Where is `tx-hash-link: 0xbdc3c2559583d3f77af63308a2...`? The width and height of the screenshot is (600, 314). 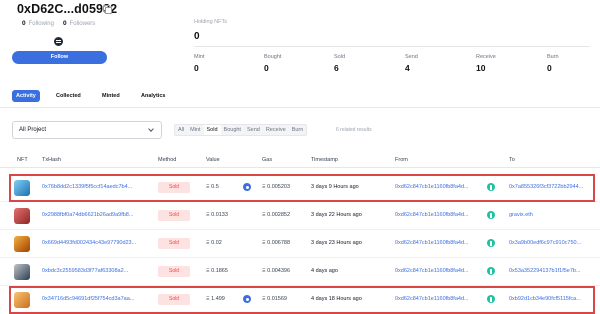 tx-hash-link: 0xbdc3c2559583d3f77af63308a2... is located at coordinates (85, 271).